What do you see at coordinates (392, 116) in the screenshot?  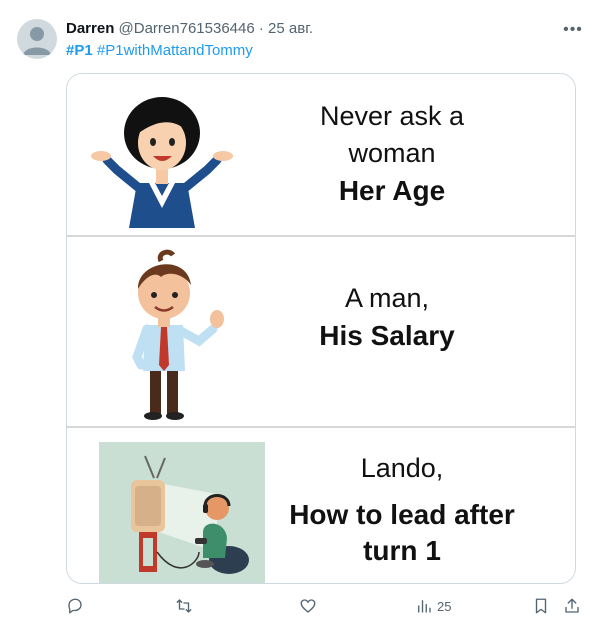 I see `panel1-line1: Never ask a` at bounding box center [392, 116].